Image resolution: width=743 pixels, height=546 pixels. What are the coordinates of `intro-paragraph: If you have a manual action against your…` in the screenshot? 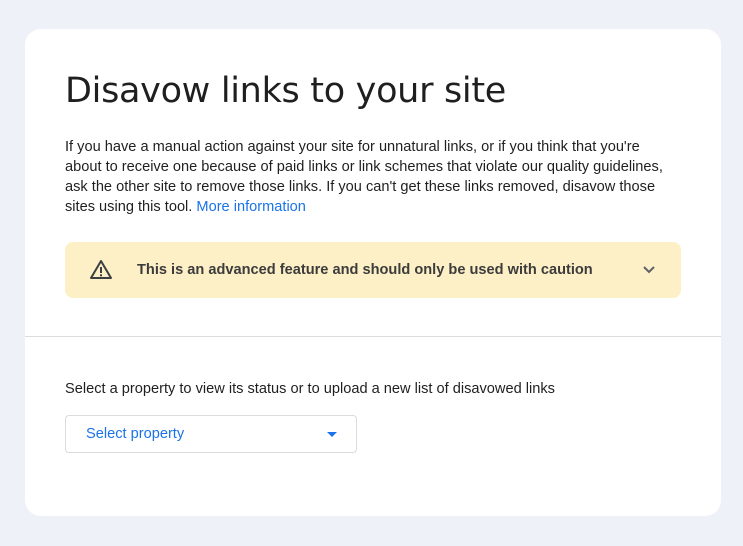 It's located at (365, 177).